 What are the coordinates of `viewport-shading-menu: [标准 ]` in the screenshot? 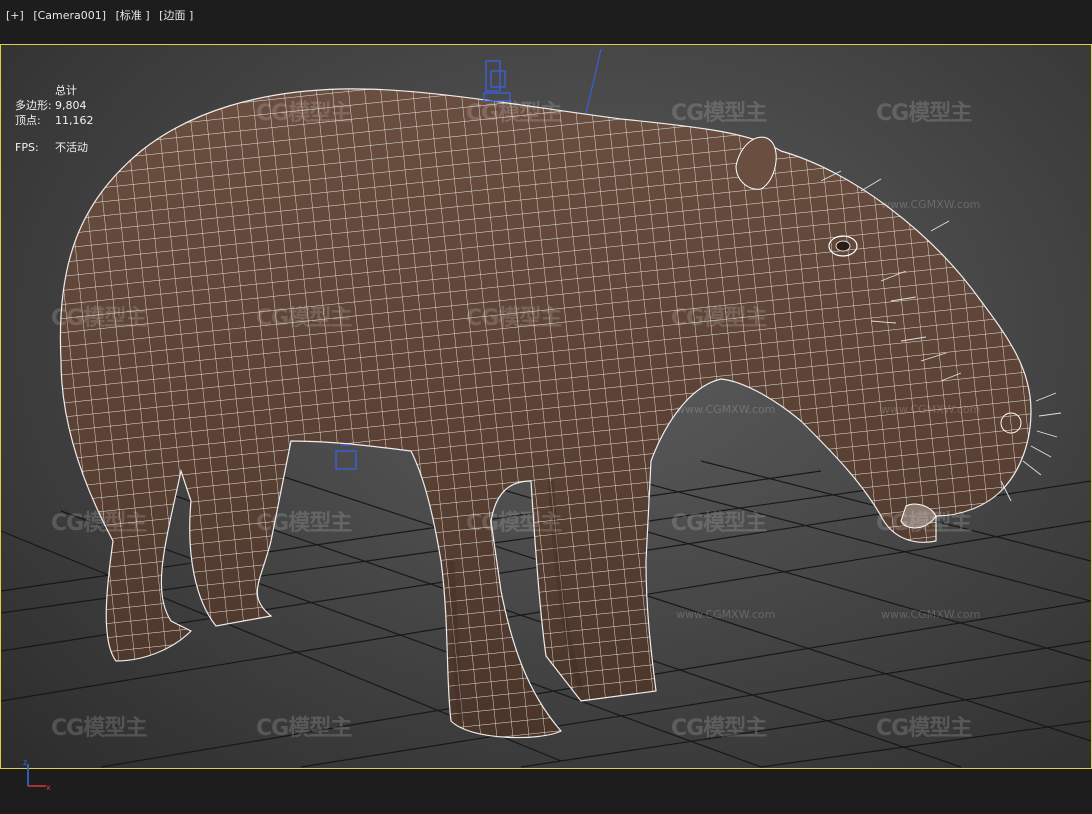 It's located at (133, 15).